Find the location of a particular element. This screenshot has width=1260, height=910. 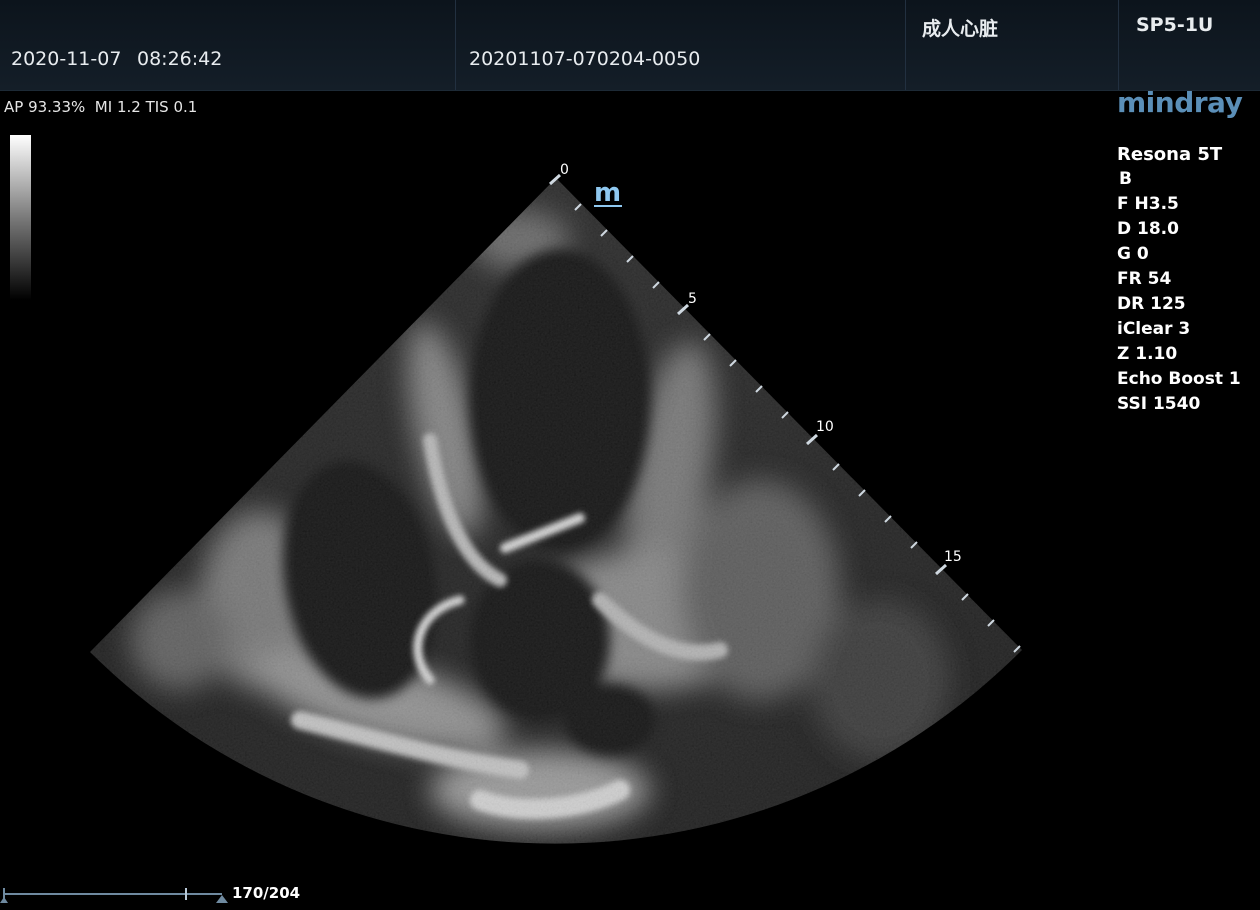

frame-counter: 170/204 is located at coordinates (266, 893).